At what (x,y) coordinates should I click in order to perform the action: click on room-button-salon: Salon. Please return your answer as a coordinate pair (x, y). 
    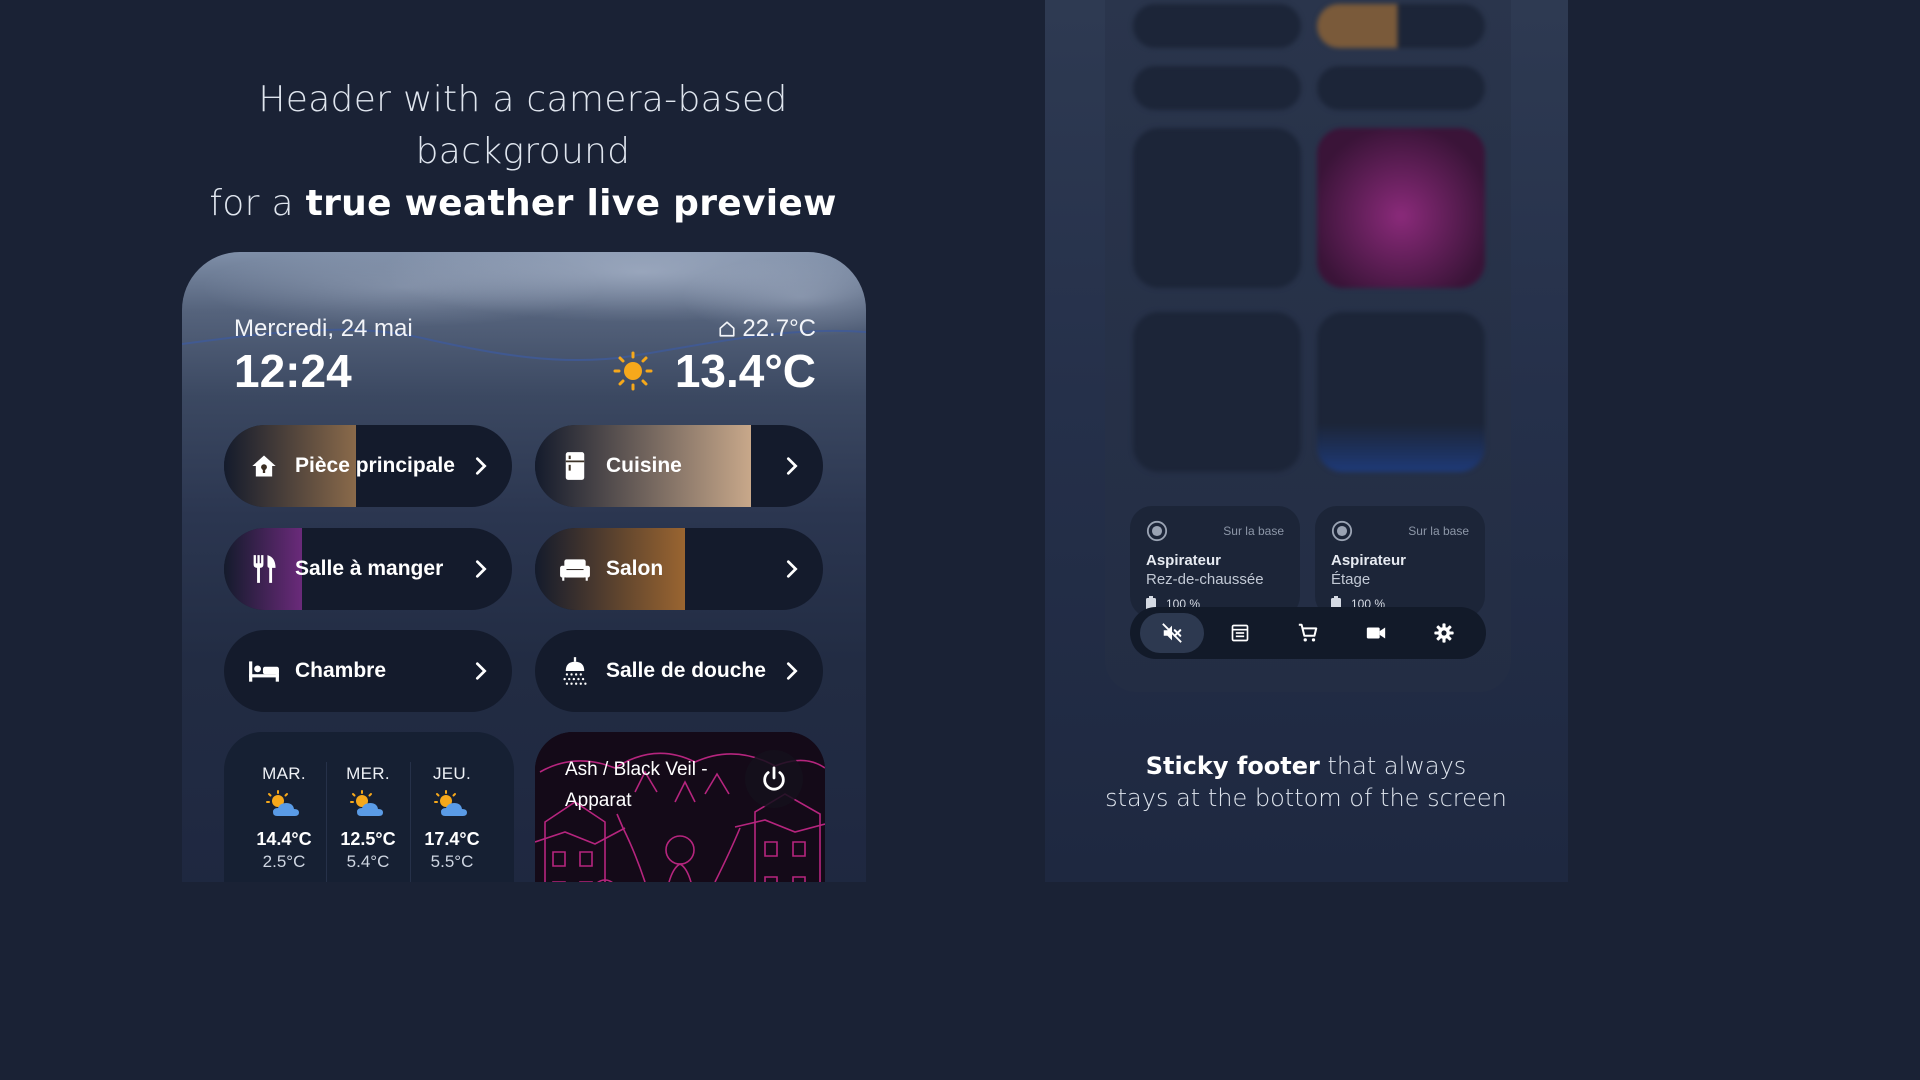
    Looking at the image, I should click on (679, 569).